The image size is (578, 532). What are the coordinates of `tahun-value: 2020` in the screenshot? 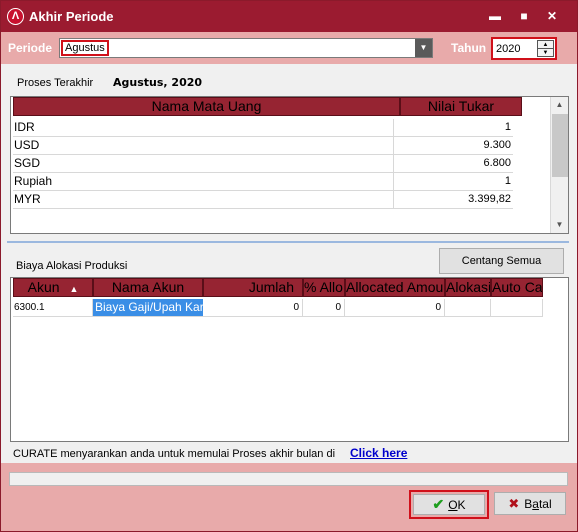 It's located at (508, 49).